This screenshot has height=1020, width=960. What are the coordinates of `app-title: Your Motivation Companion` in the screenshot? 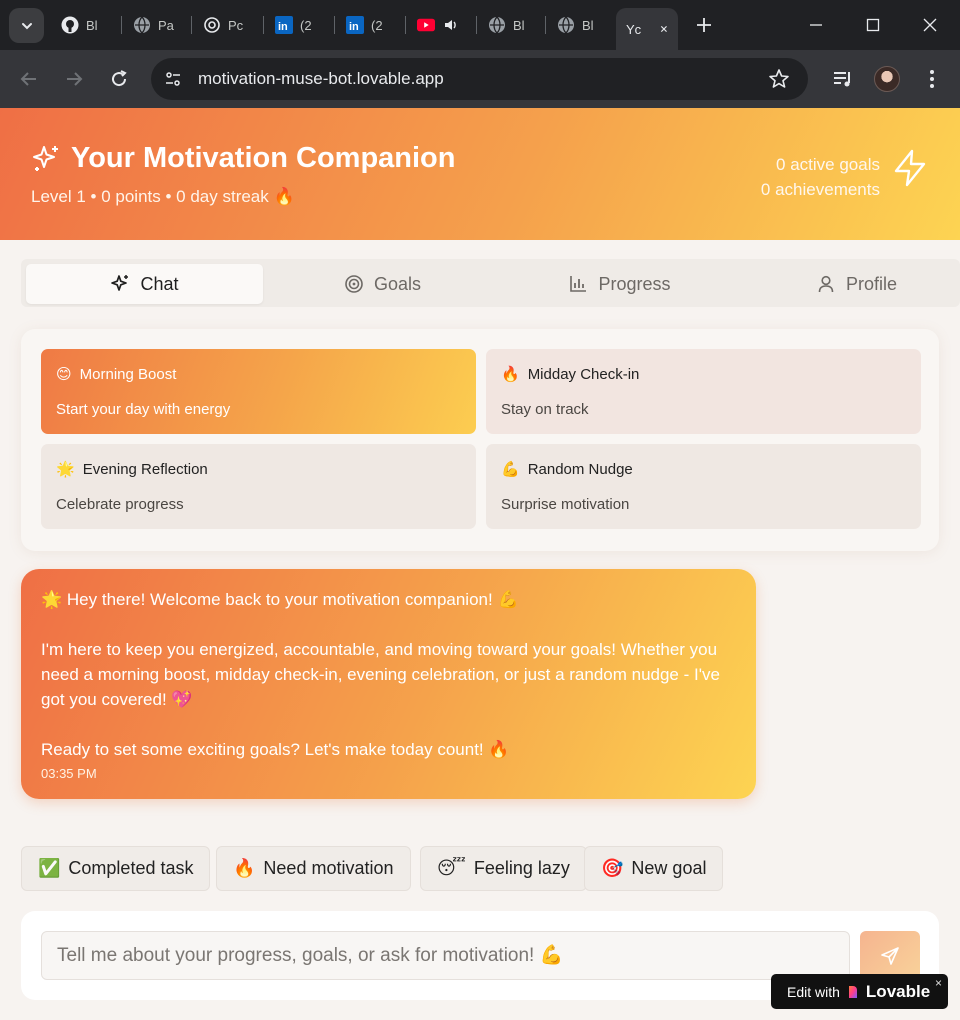 It's located at (243, 158).